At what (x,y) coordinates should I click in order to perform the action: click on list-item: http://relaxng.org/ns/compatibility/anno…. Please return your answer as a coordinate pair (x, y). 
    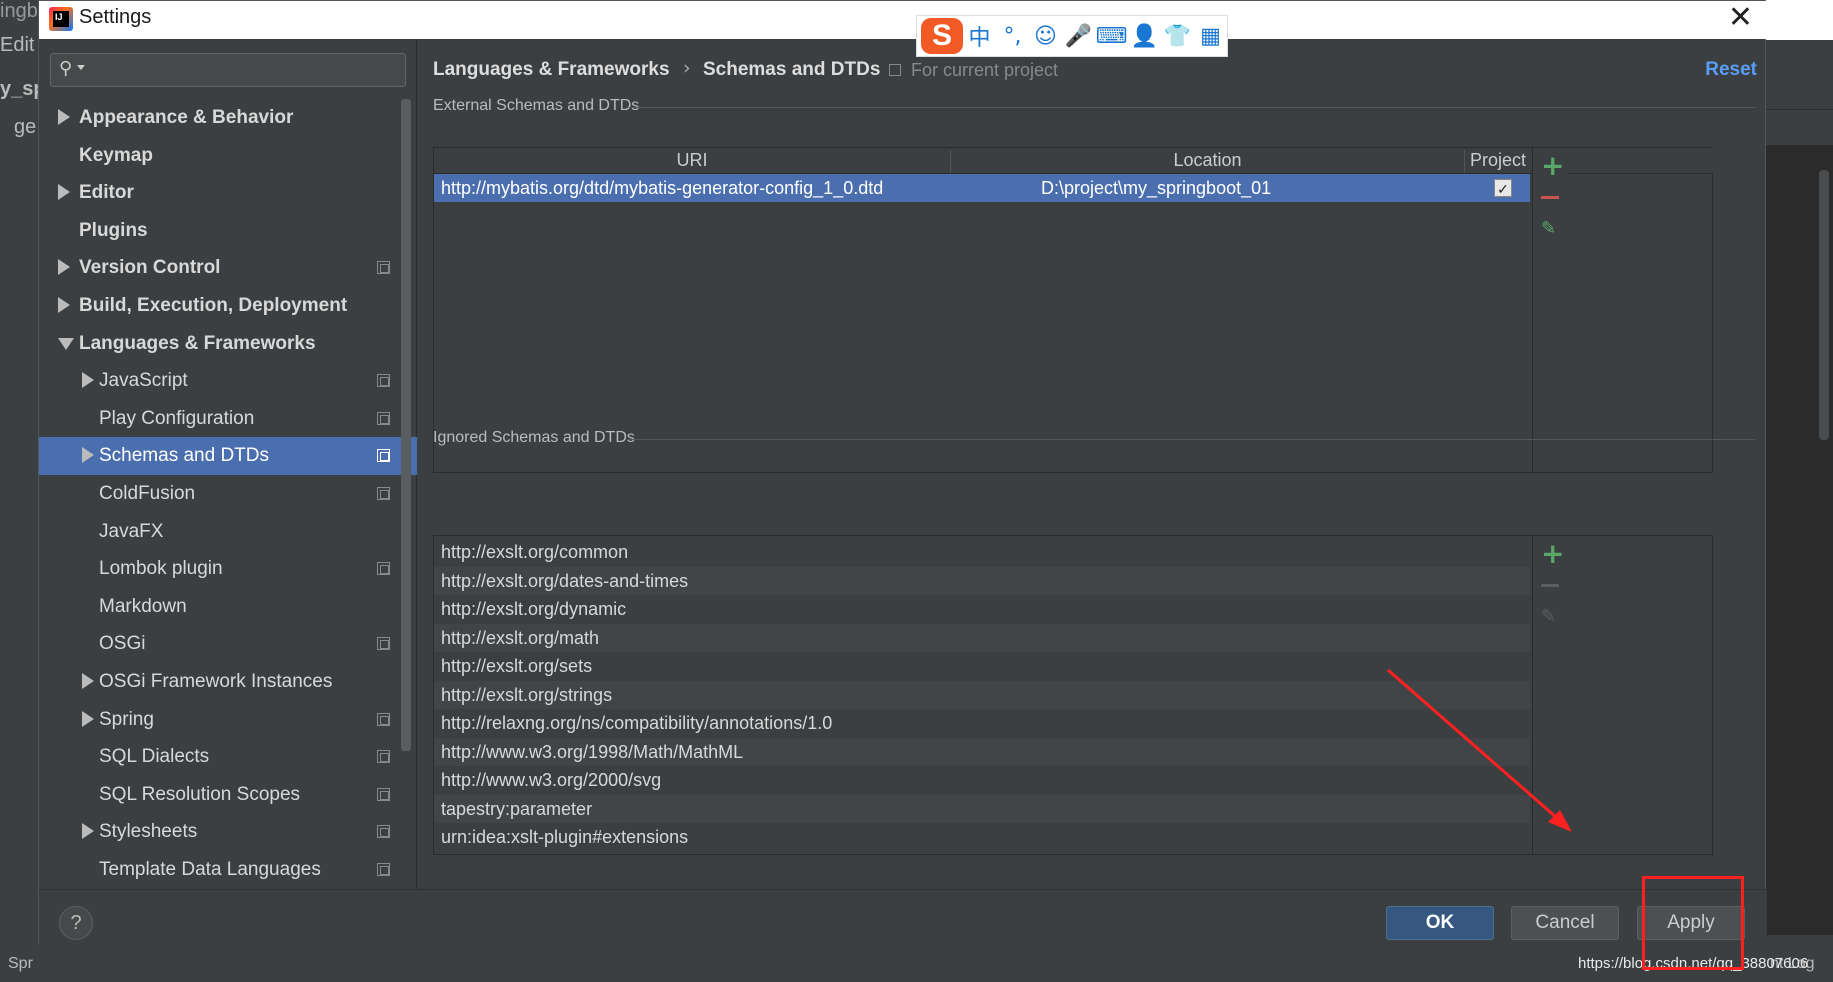
    Looking at the image, I should click on (982, 723).